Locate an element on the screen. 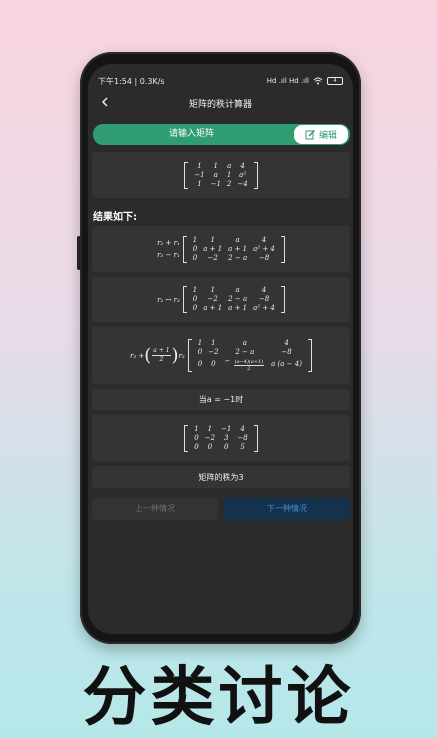  input-matrix: 1 1 a 4 −1 a 1 a² 1 −1 2 −4 is located at coordinates (221, 175).